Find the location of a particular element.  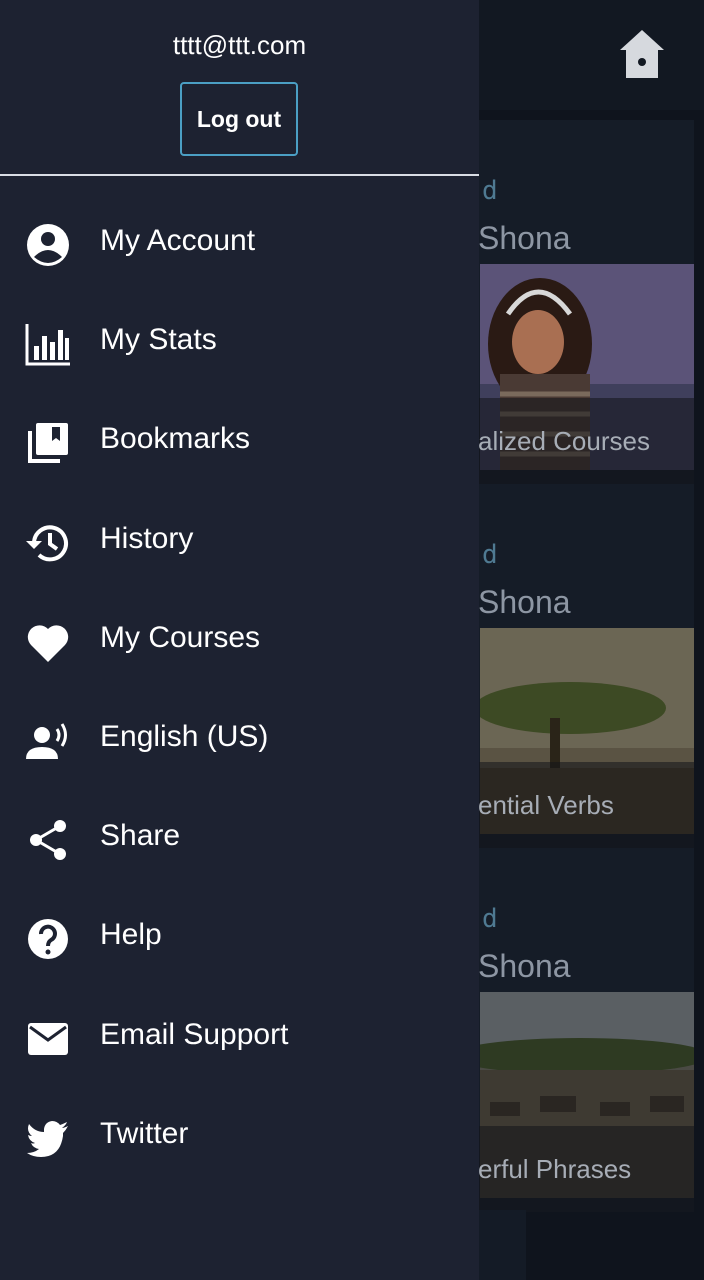

course-card-caption: erful Phrases is located at coordinates (578, 1169).